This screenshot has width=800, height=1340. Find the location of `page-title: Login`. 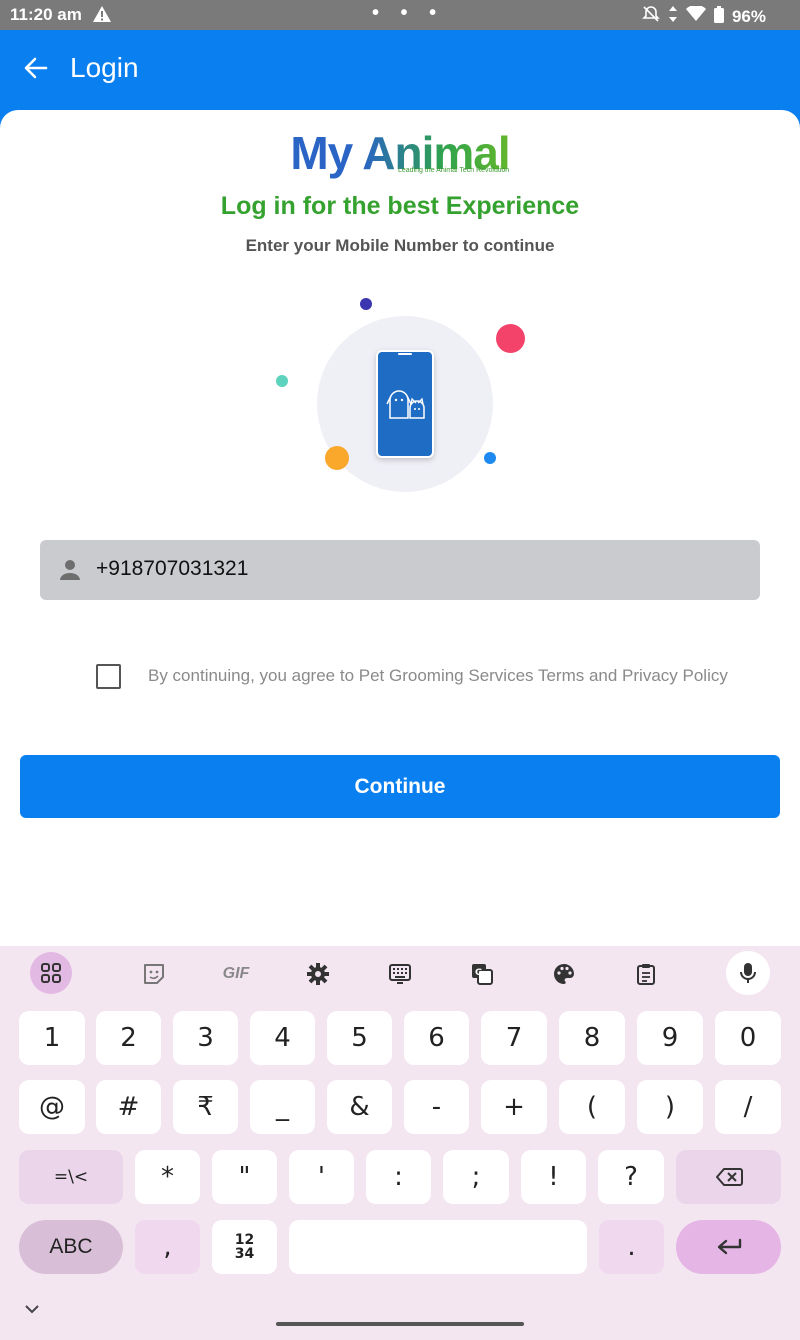

page-title: Login is located at coordinates (104, 67).